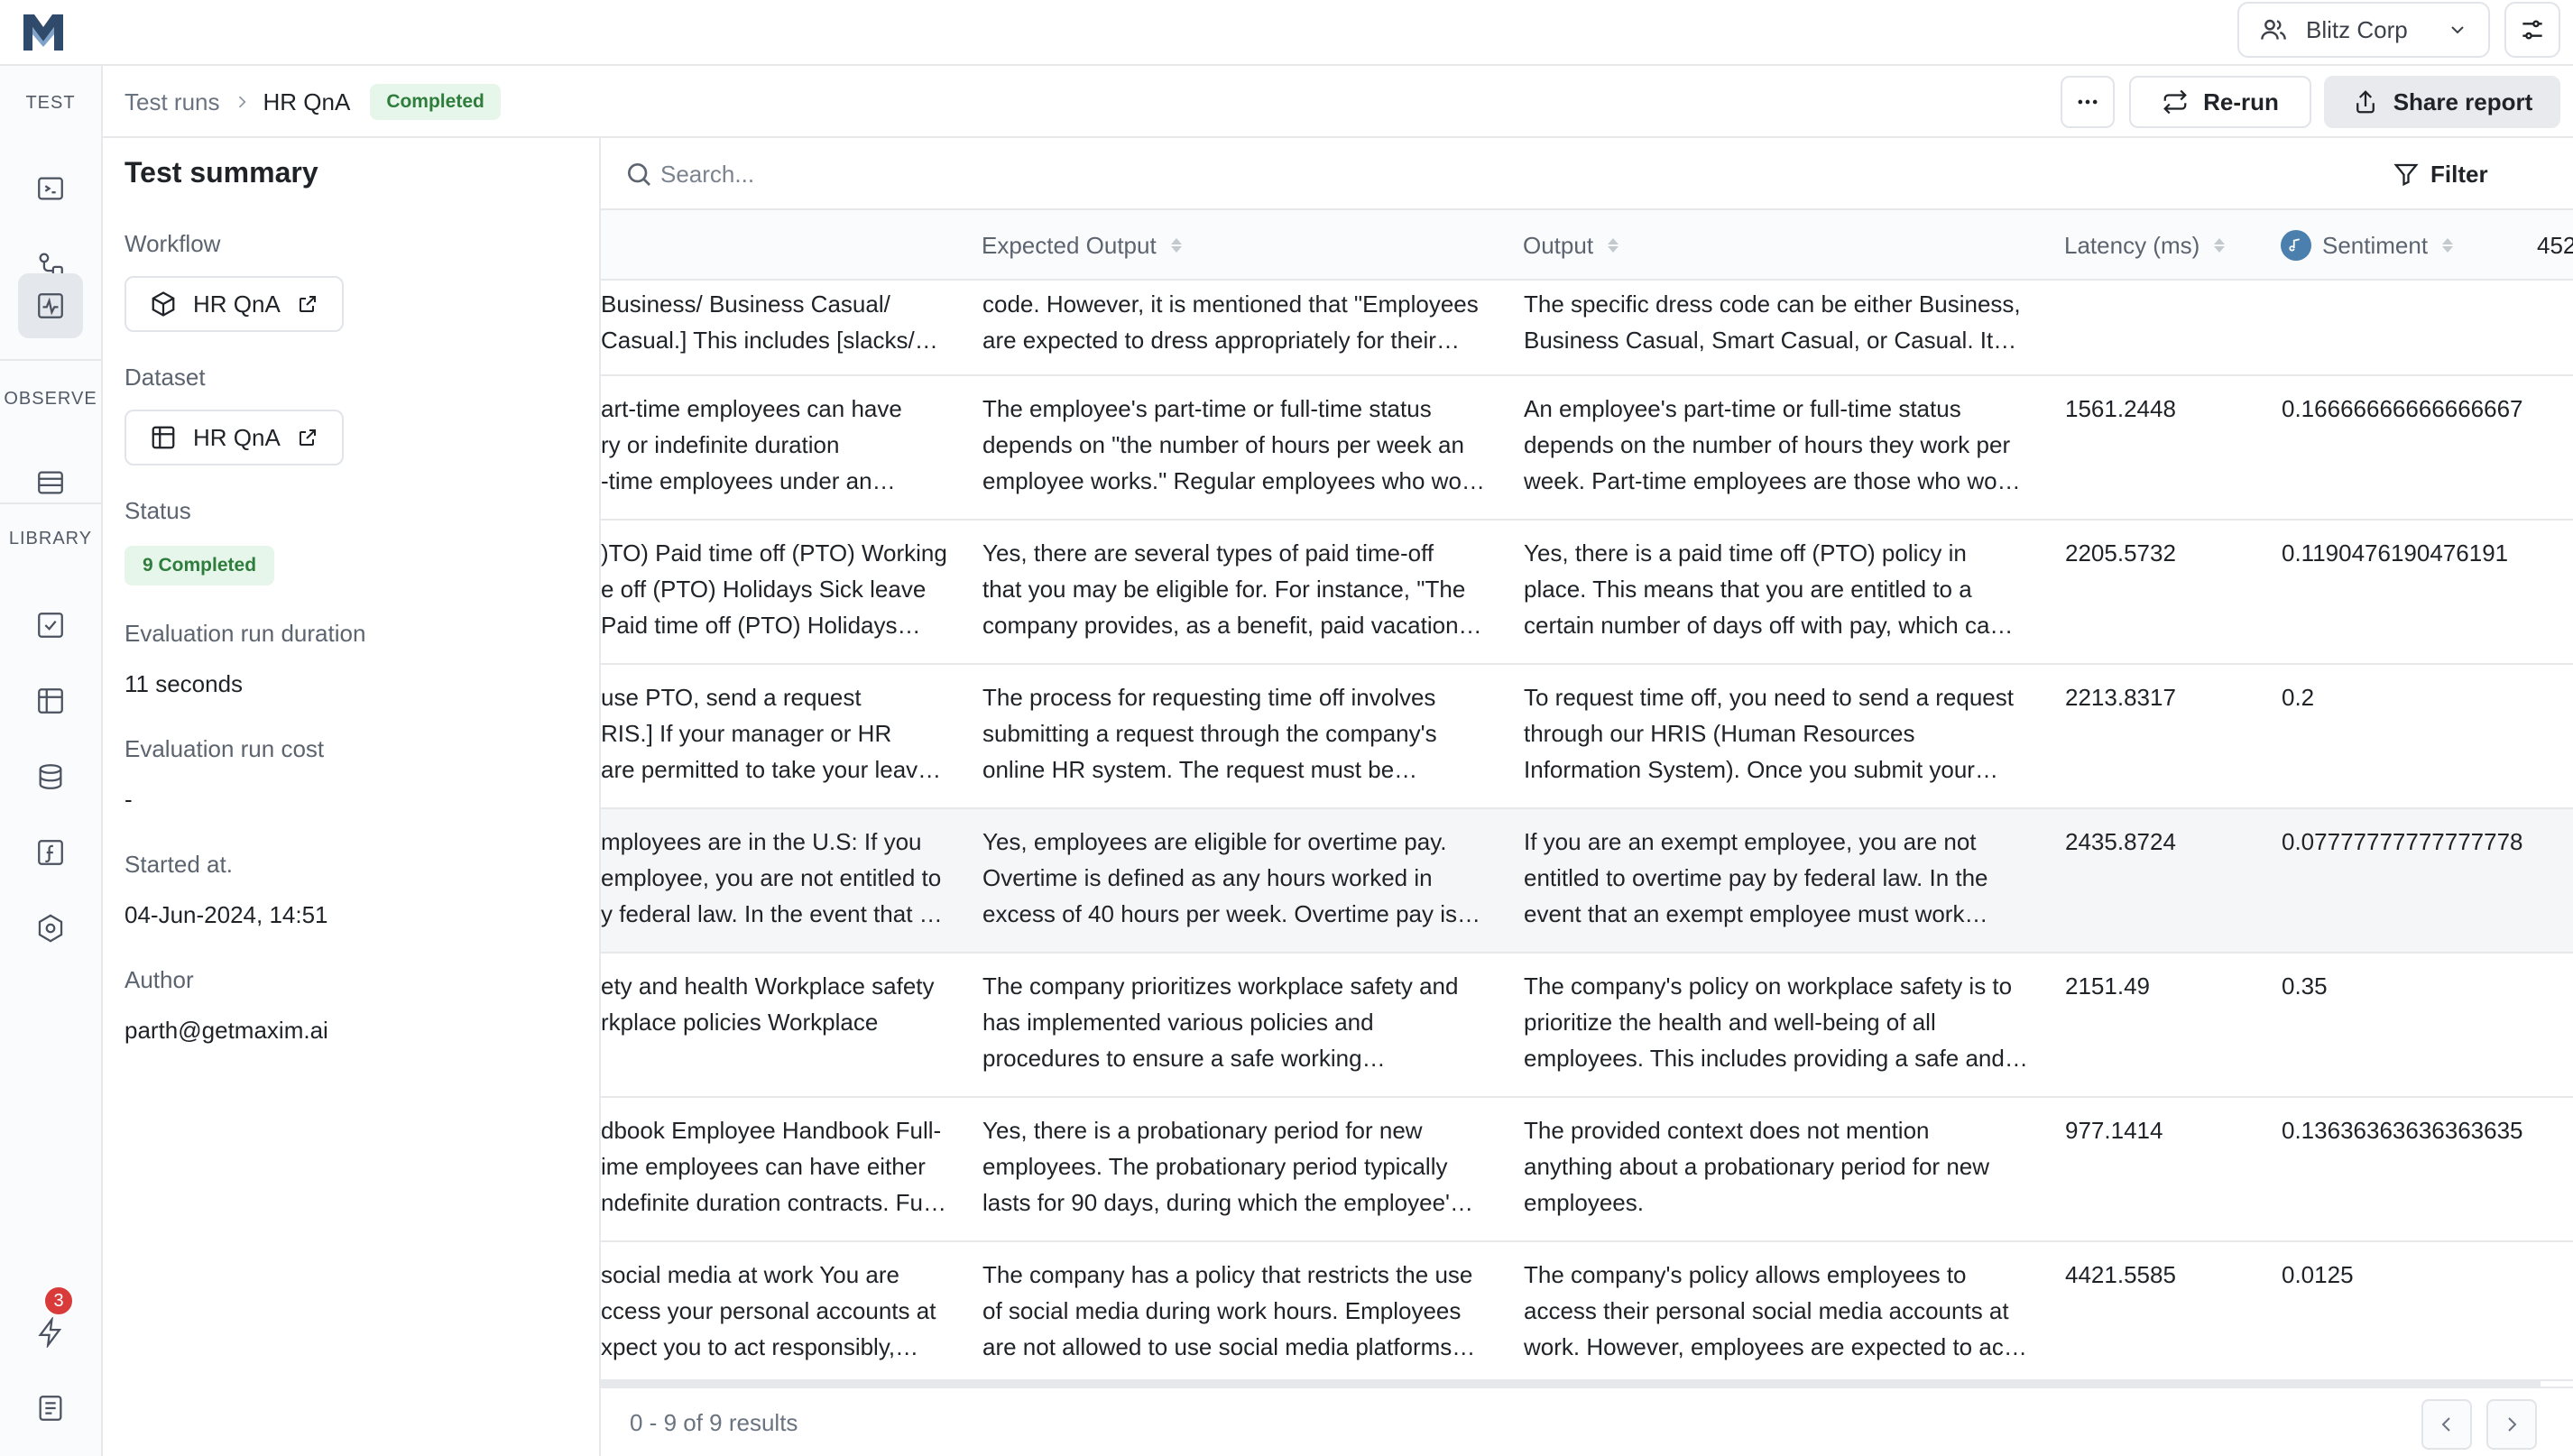  Describe the element at coordinates (50, 852) in the screenshot. I see `nav-item-functions` at that location.